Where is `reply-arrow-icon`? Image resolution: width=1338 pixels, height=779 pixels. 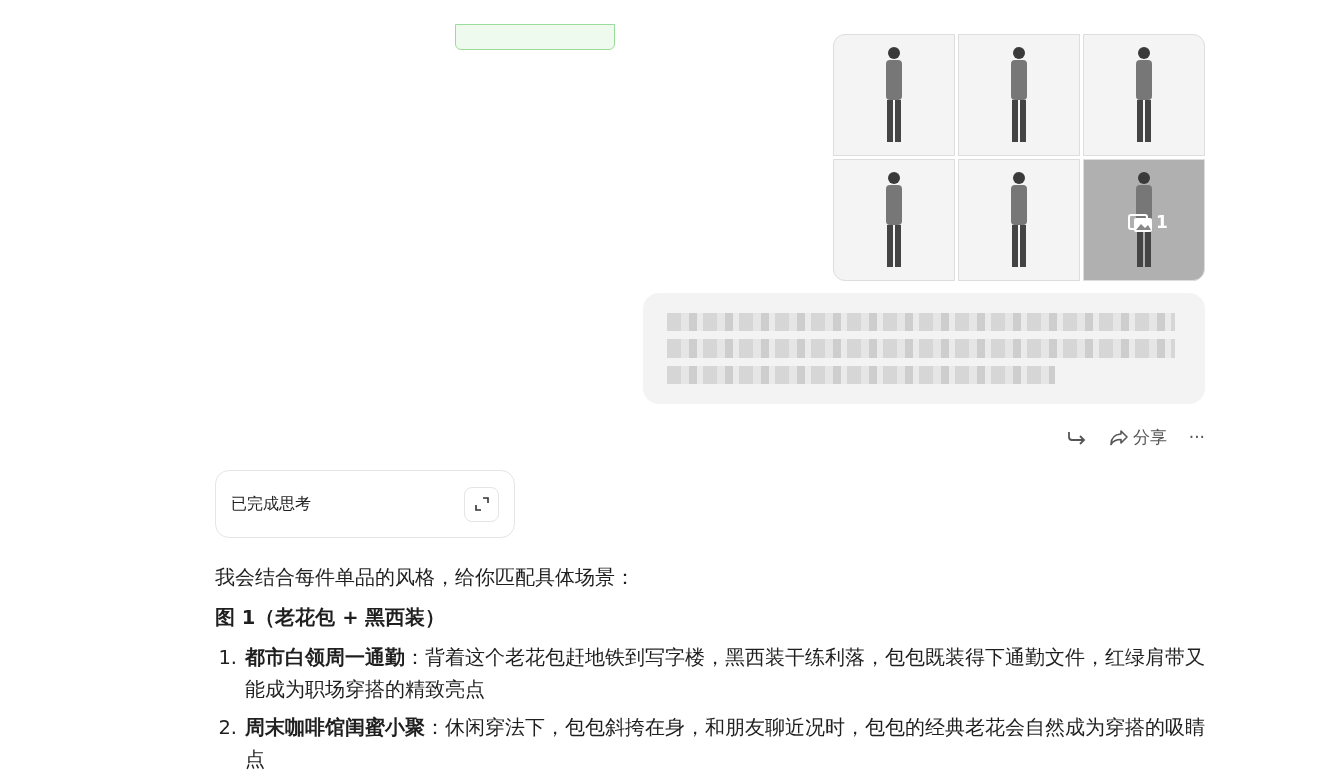
reply-arrow-icon is located at coordinates (1076, 438).